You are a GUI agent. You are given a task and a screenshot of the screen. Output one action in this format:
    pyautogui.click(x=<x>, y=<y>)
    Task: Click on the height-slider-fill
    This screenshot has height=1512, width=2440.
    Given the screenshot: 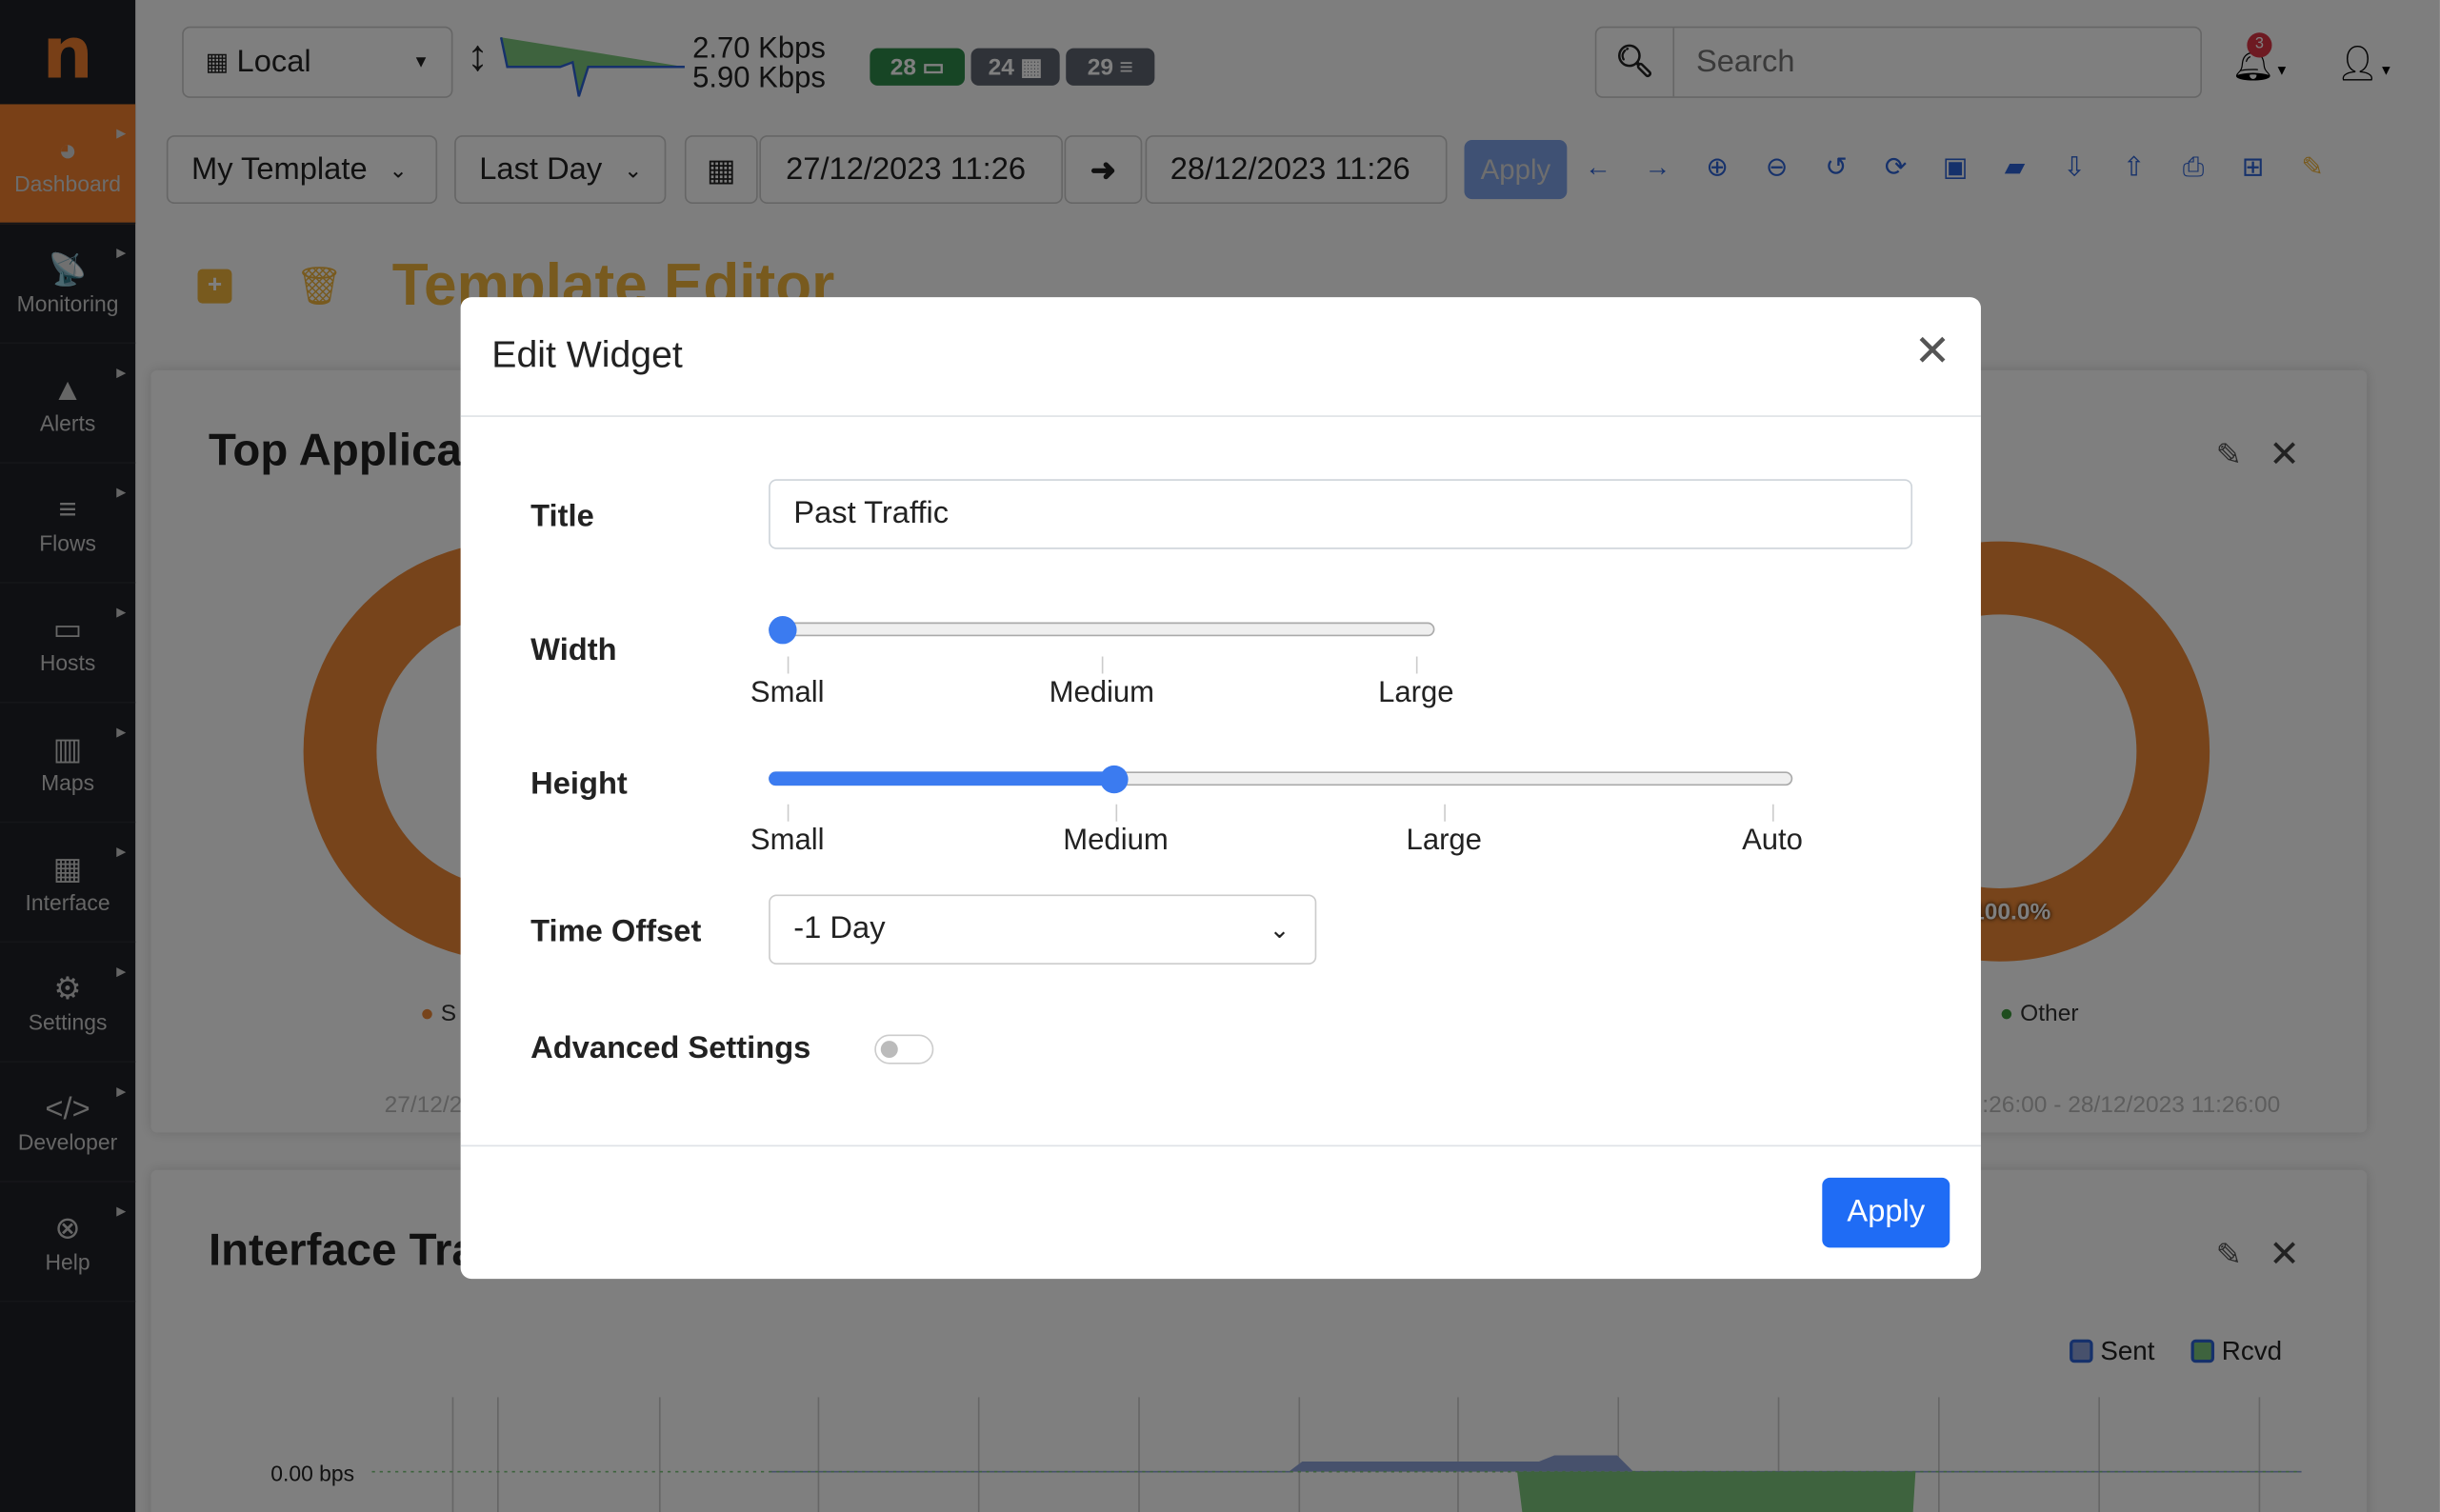 What is the action you would take?
    pyautogui.click(x=941, y=778)
    